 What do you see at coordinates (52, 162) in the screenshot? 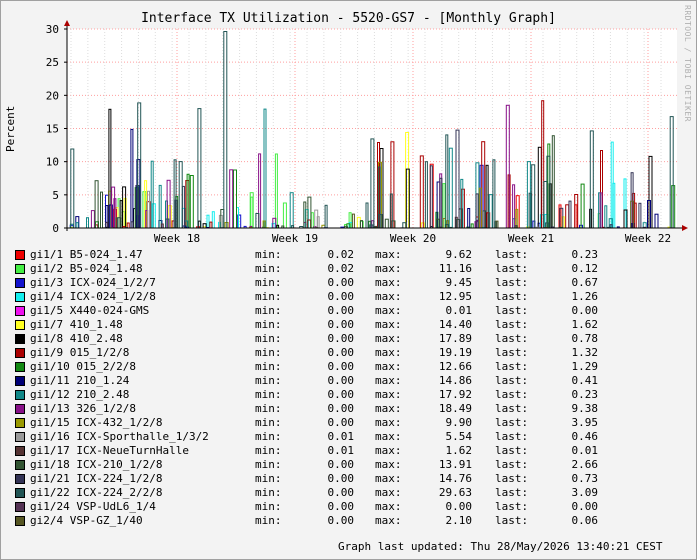
I see `y-tick-label: 10` at bounding box center [52, 162].